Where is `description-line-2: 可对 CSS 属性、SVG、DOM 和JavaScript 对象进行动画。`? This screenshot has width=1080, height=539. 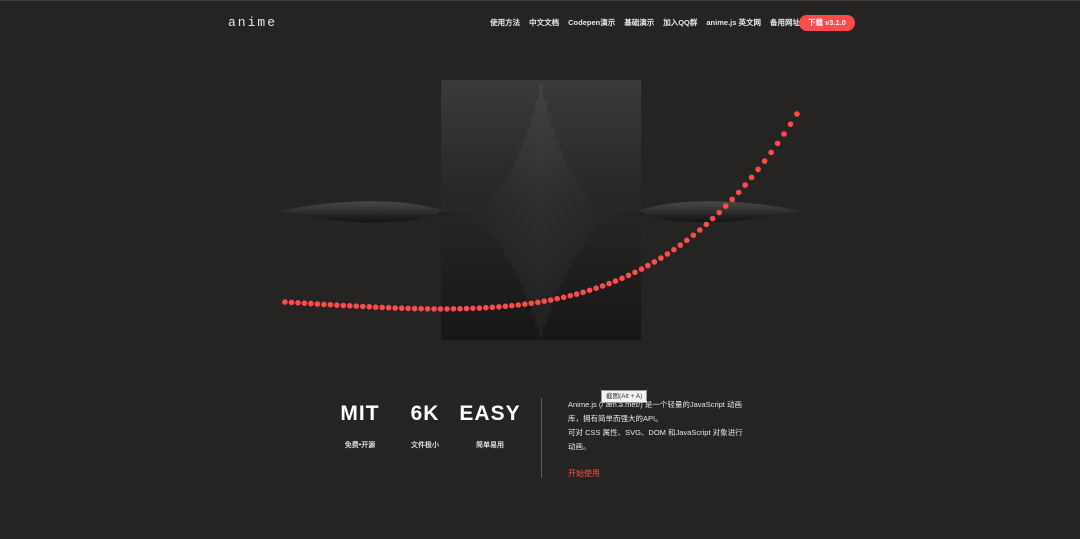
description-line-2: 可对 CSS 属性、SVG、DOM 和JavaScript 对象进行动画。 is located at coordinates (655, 439).